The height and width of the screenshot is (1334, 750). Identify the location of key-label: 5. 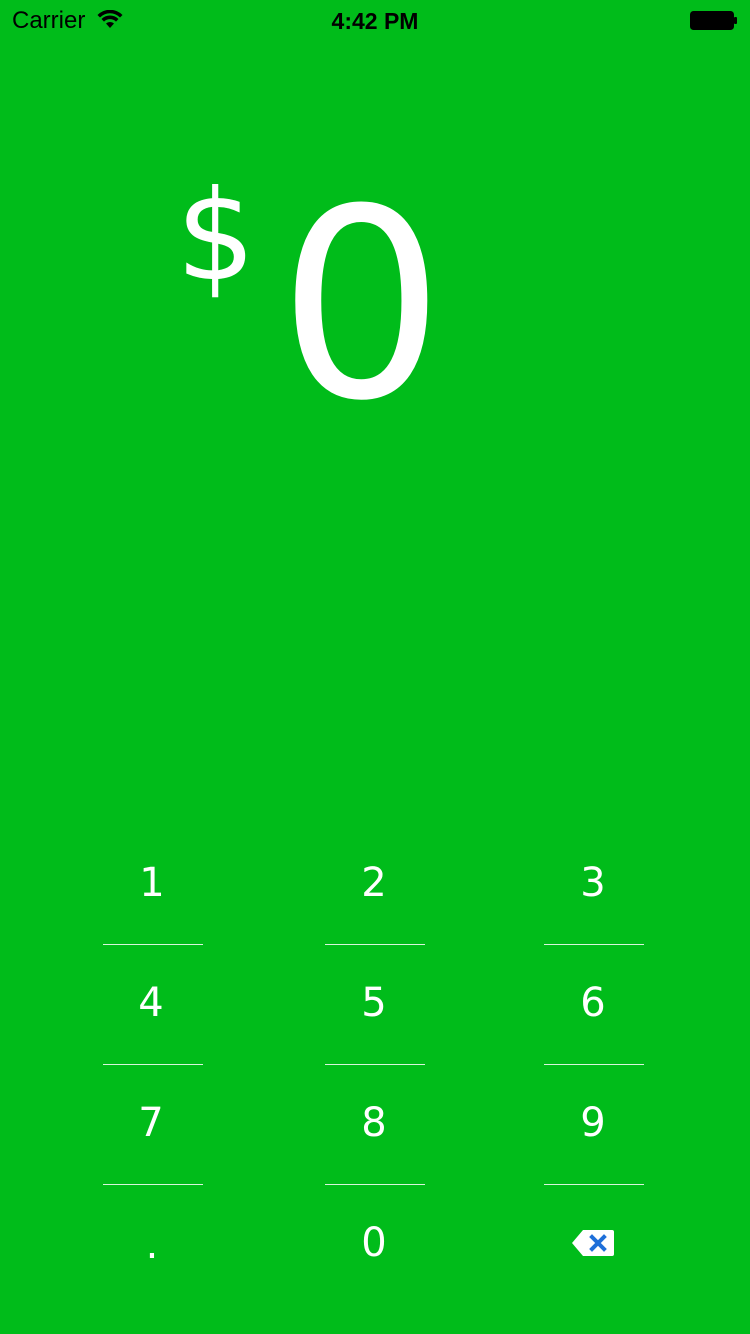
(374, 1003).